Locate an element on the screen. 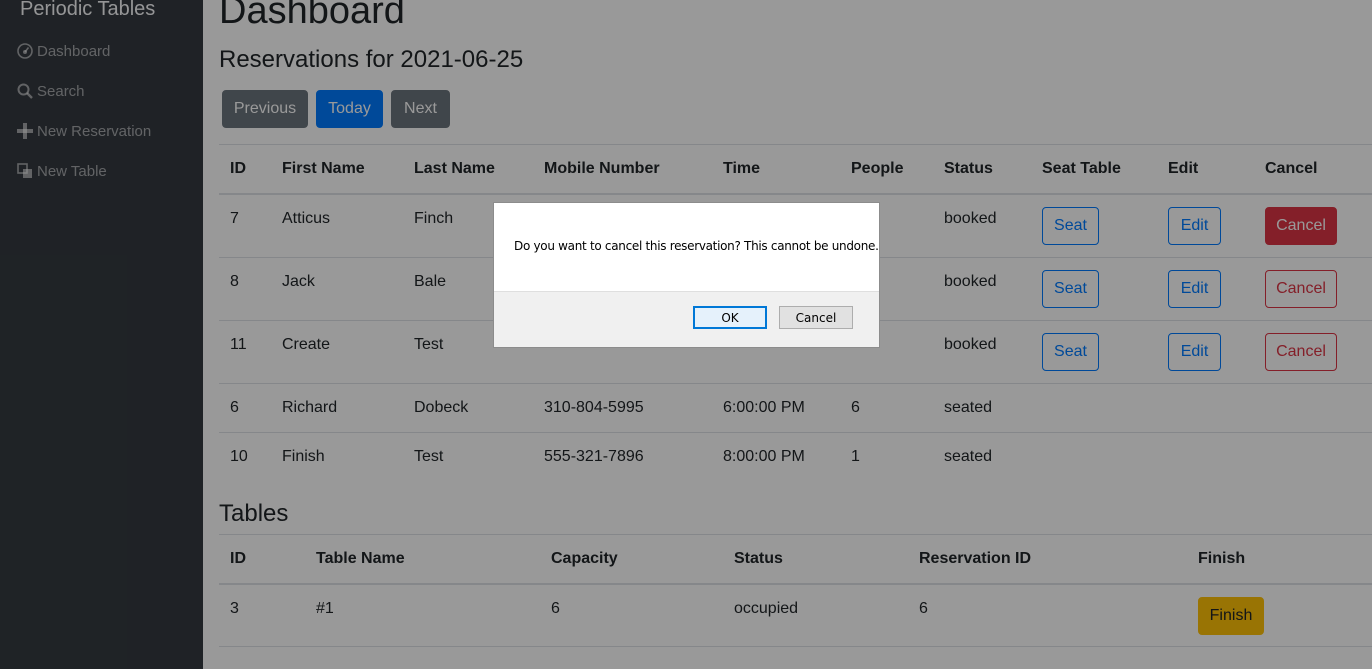 The image size is (1372, 669). dialog-cancel-button: Cancel is located at coordinates (816, 317).